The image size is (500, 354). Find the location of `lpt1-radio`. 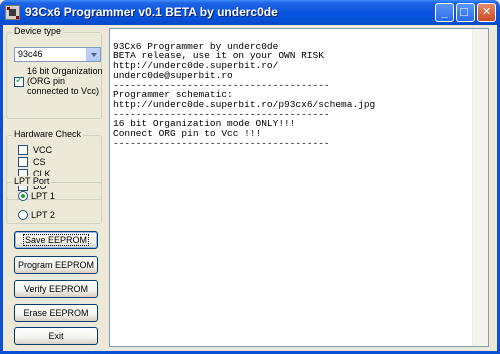

lpt1-radio is located at coordinates (23, 196).